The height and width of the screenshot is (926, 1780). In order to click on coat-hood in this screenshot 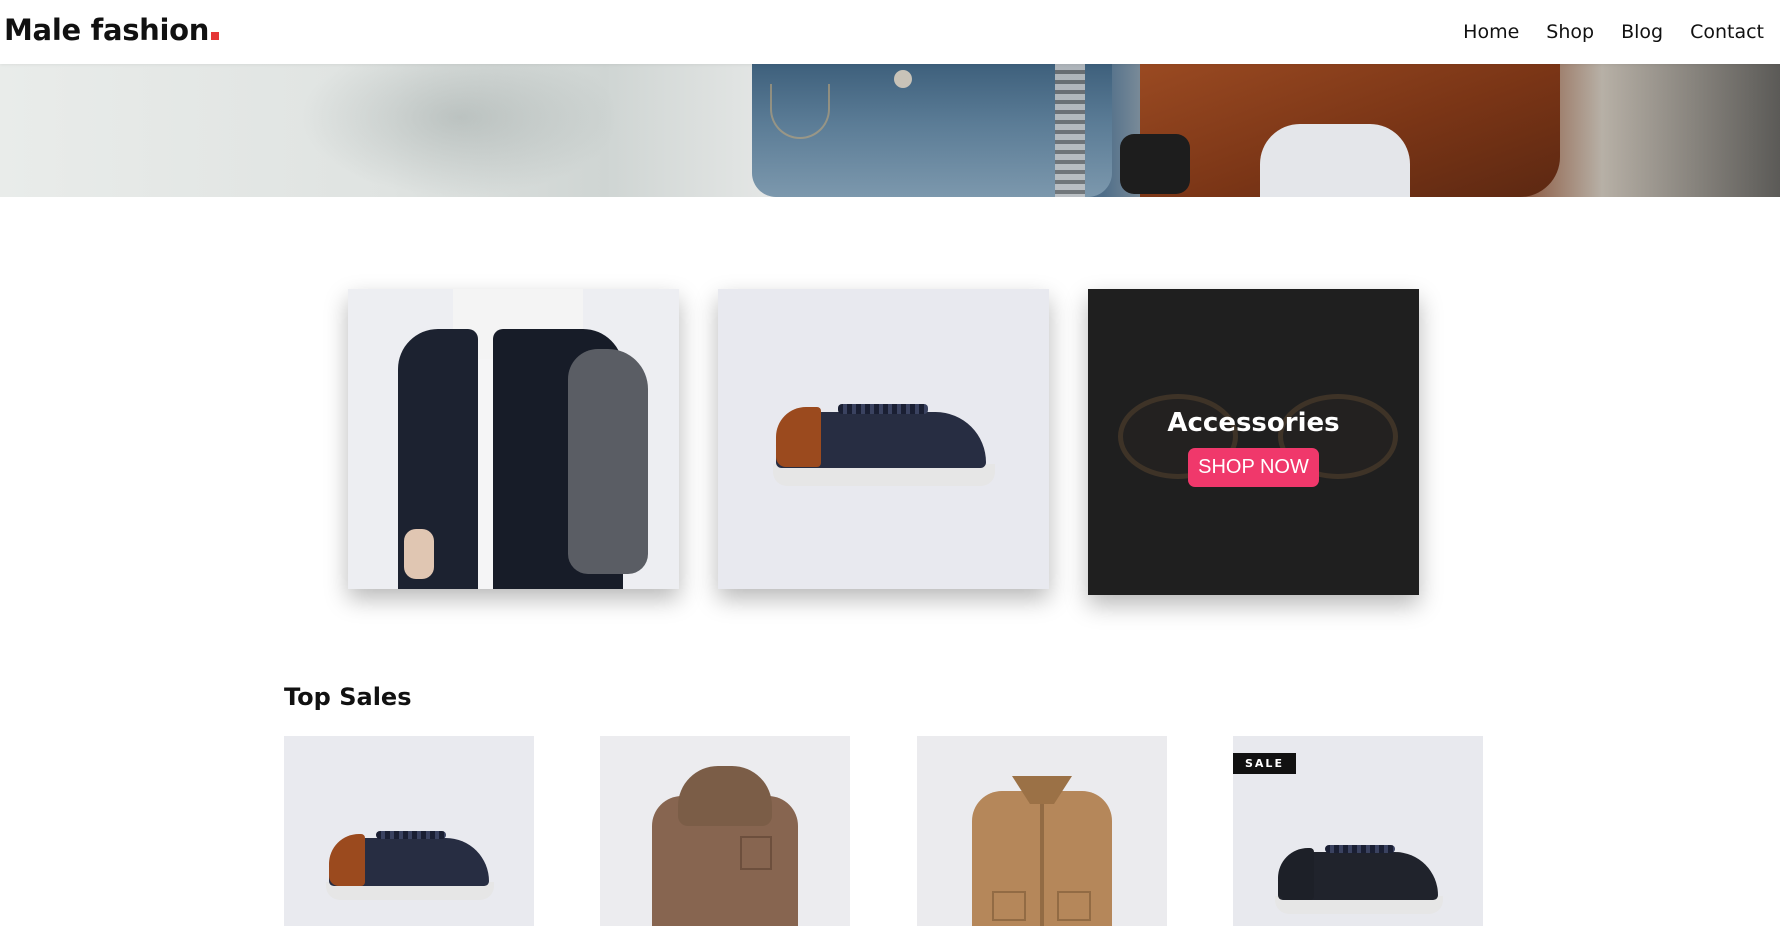, I will do `click(725, 796)`.